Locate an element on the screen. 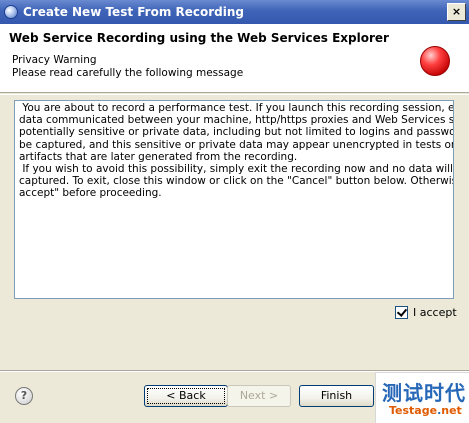  accept-label: I accept is located at coordinates (435, 312).